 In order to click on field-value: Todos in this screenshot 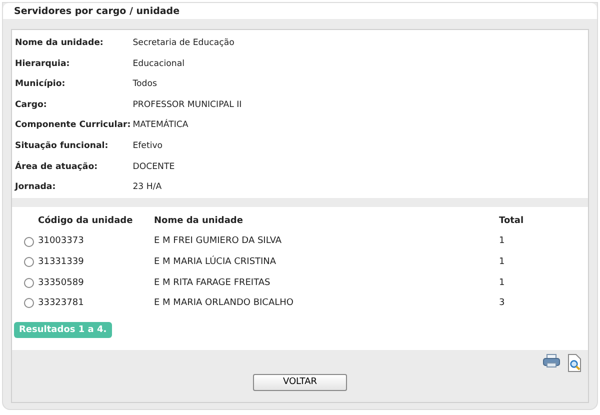, I will do `click(145, 85)`.